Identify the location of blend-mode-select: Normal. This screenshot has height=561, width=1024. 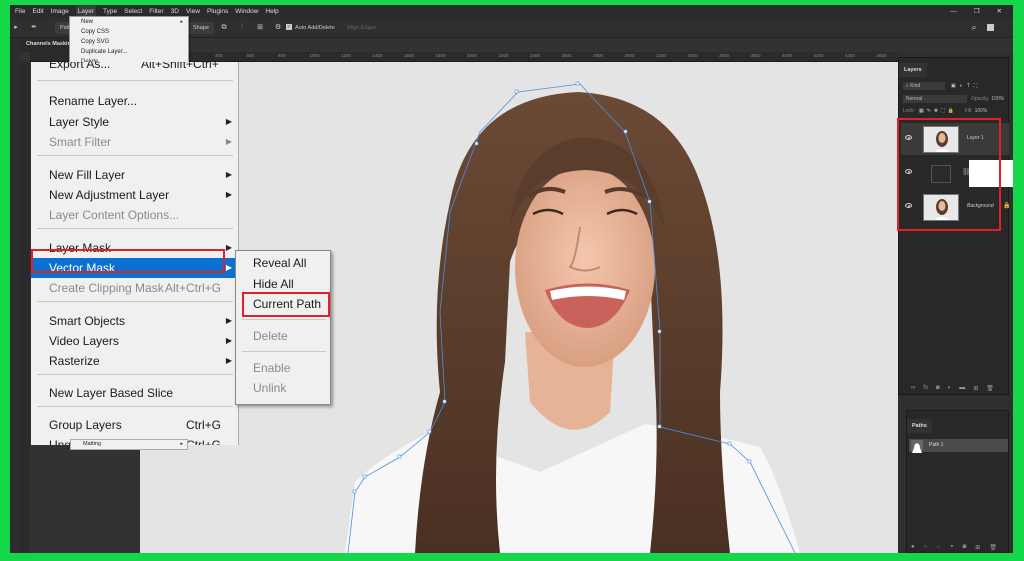
(935, 99).